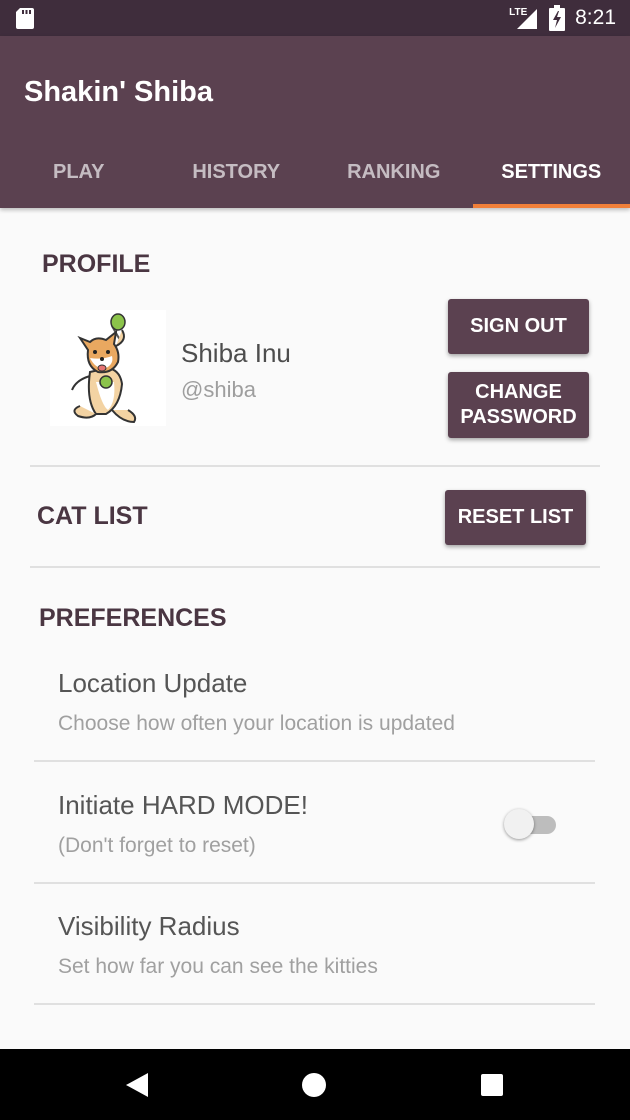 This screenshot has width=630, height=1120. What do you see at coordinates (518, 405) in the screenshot?
I see `change-password-button: CHANGE PASSWORD` at bounding box center [518, 405].